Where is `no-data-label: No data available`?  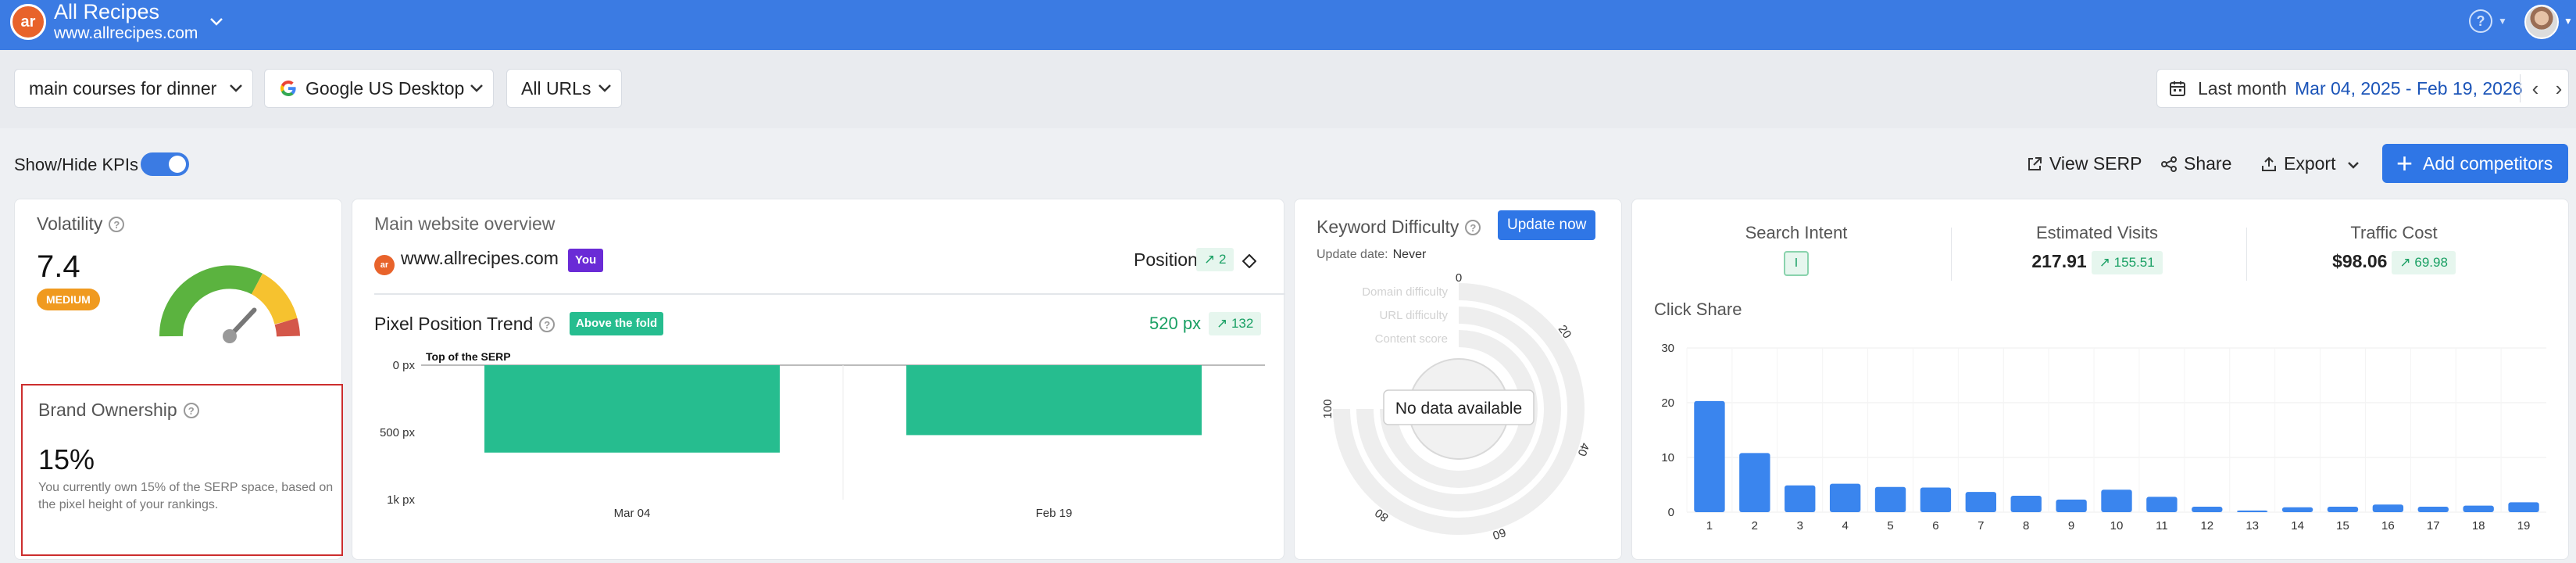
no-data-label: No data available is located at coordinates (1459, 409).